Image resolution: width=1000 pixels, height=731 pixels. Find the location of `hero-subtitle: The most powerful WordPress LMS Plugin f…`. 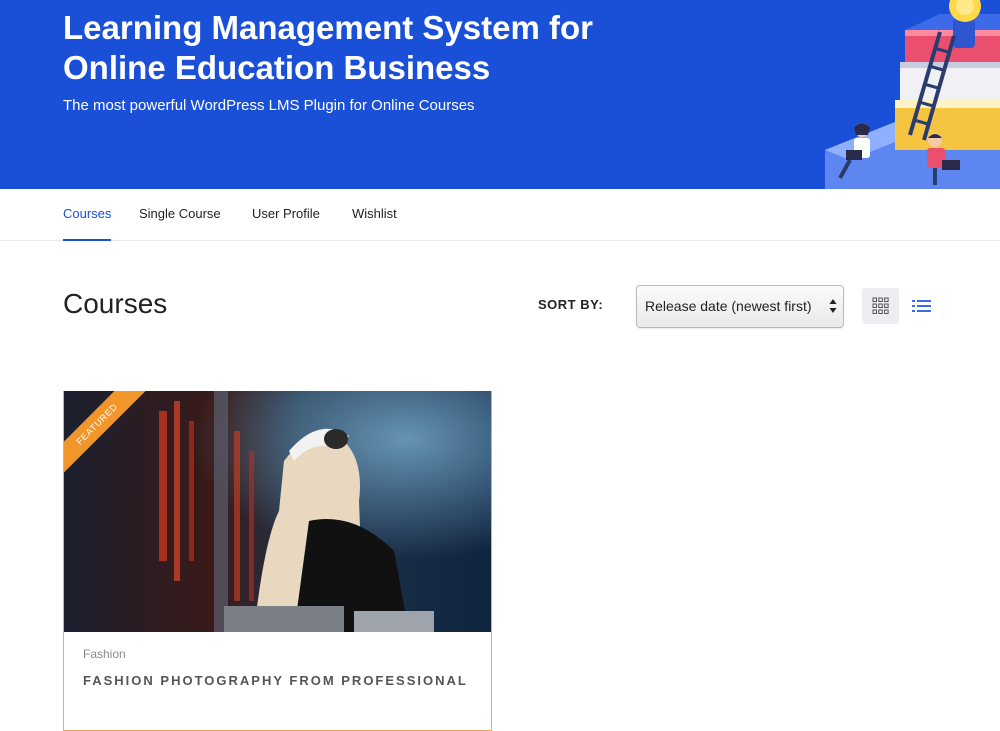

hero-subtitle: The most powerful WordPress LMS Plugin f… is located at coordinates (269, 105).